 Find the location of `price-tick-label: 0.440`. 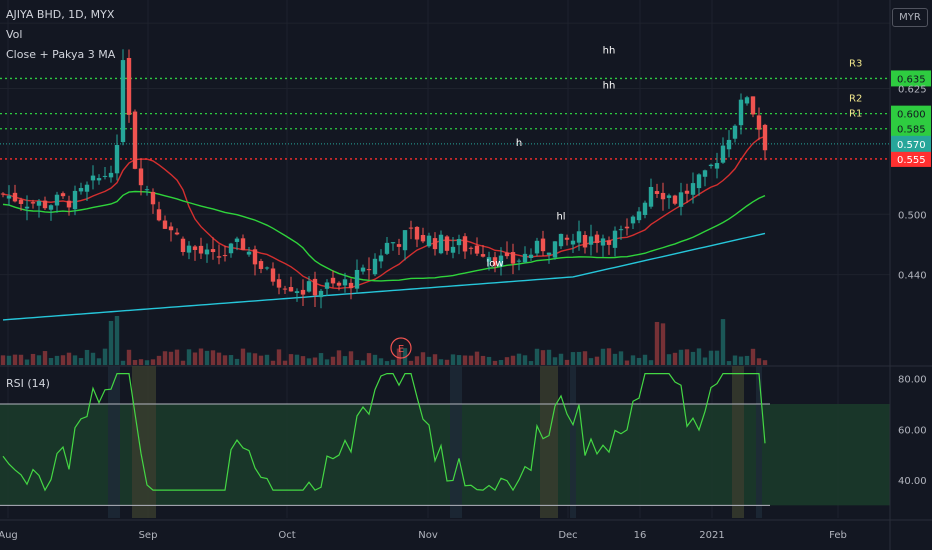

price-tick-label: 0.440 is located at coordinates (912, 276).